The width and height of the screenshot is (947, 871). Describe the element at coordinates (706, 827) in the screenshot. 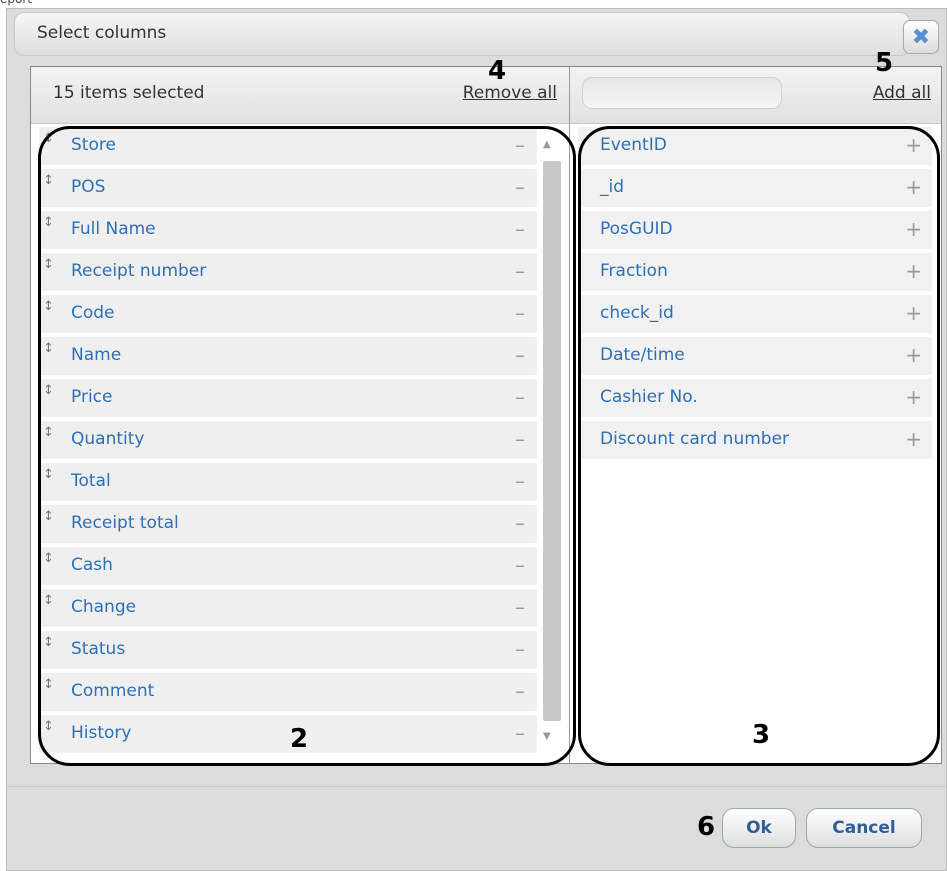

I see `annotation-number-6: 6` at that location.